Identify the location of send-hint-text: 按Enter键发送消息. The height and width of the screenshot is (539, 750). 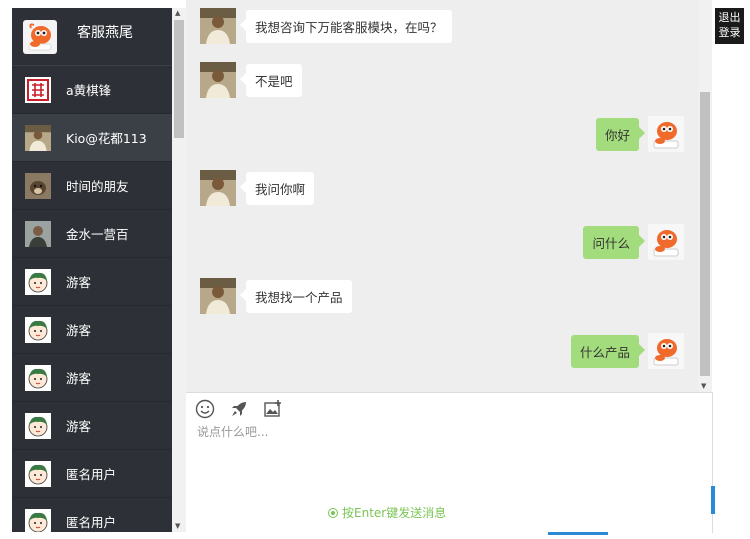
(394, 513).